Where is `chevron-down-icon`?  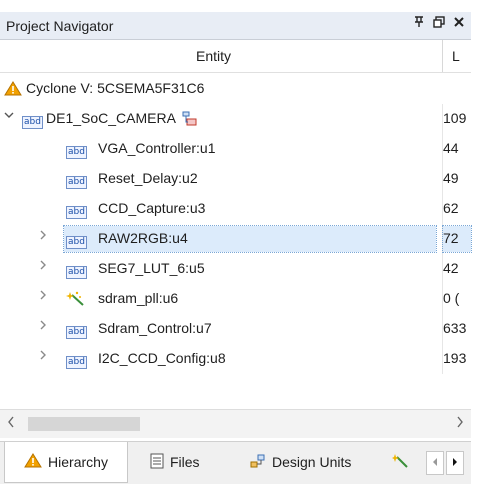
chevron-down-icon is located at coordinates (9, 118).